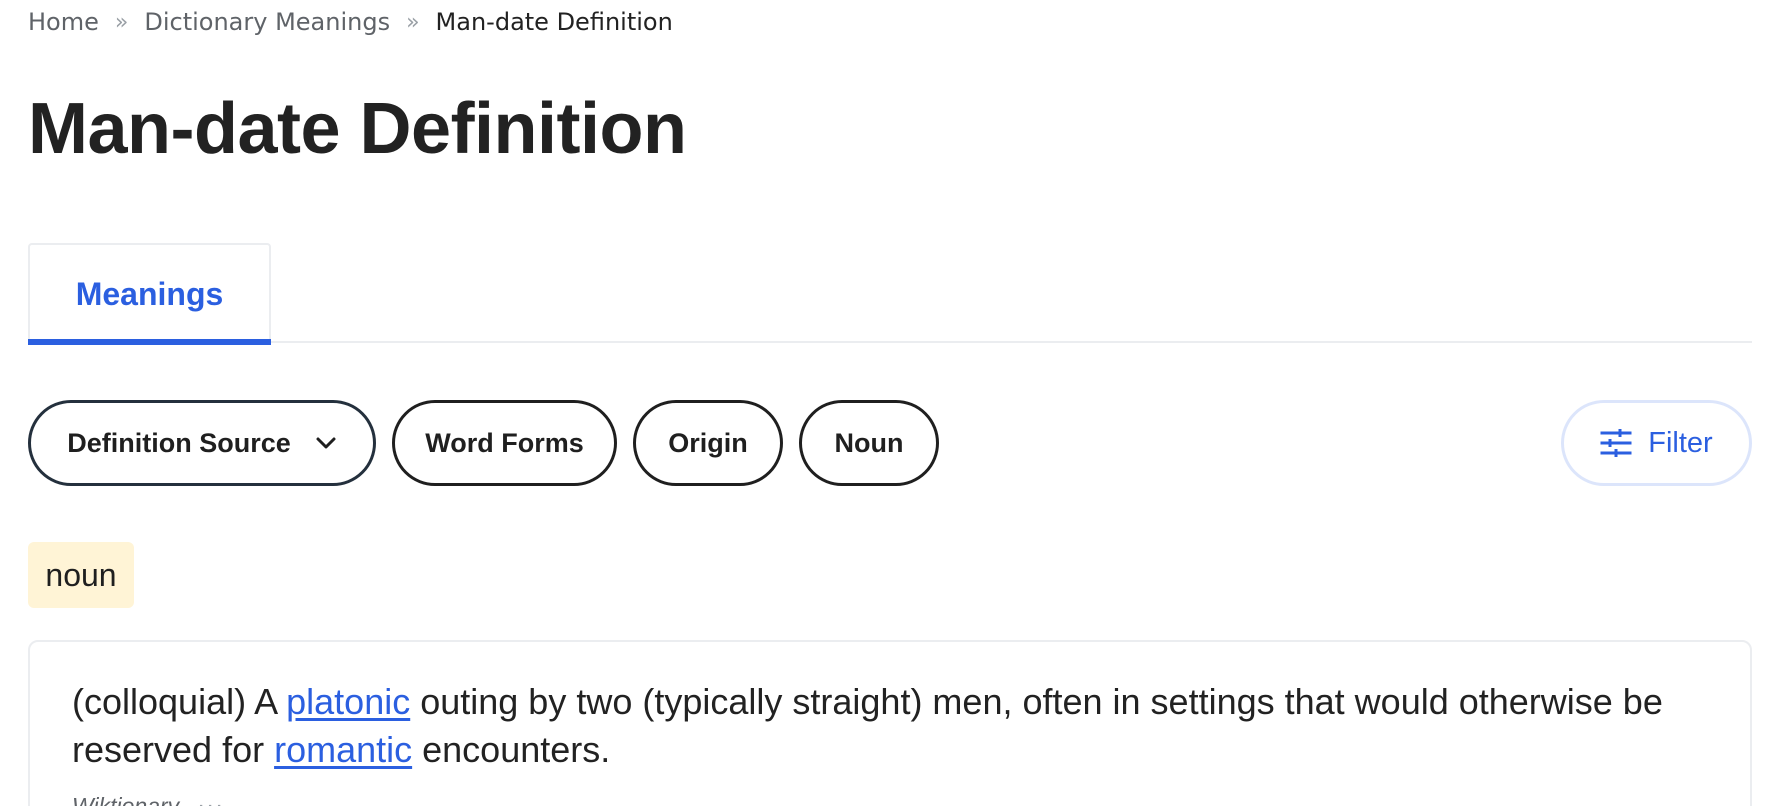 The image size is (1788, 806). What do you see at coordinates (179, 701) in the screenshot?
I see `definition-prefix: (colloquial) A` at bounding box center [179, 701].